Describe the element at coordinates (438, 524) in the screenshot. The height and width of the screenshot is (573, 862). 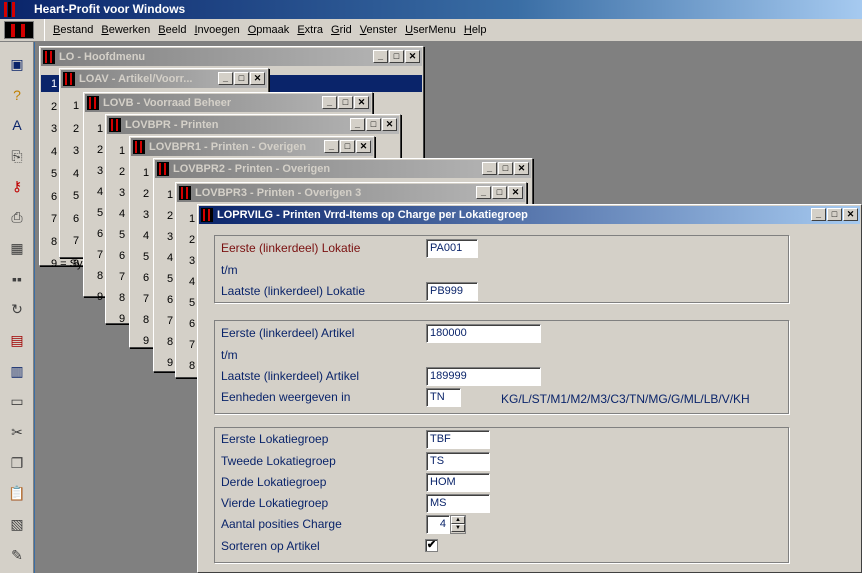
I see `charge-positions-input: 4` at that location.